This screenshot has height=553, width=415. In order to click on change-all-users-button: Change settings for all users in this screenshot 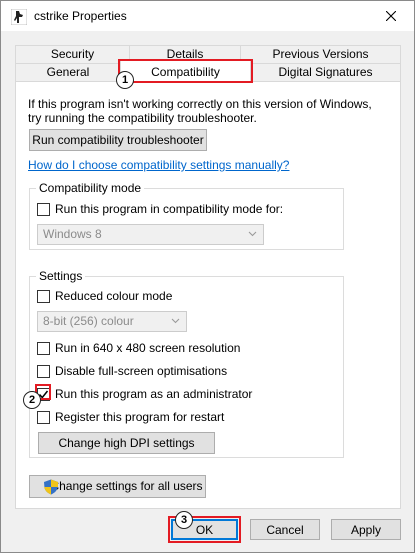, I will do `click(117, 486)`.